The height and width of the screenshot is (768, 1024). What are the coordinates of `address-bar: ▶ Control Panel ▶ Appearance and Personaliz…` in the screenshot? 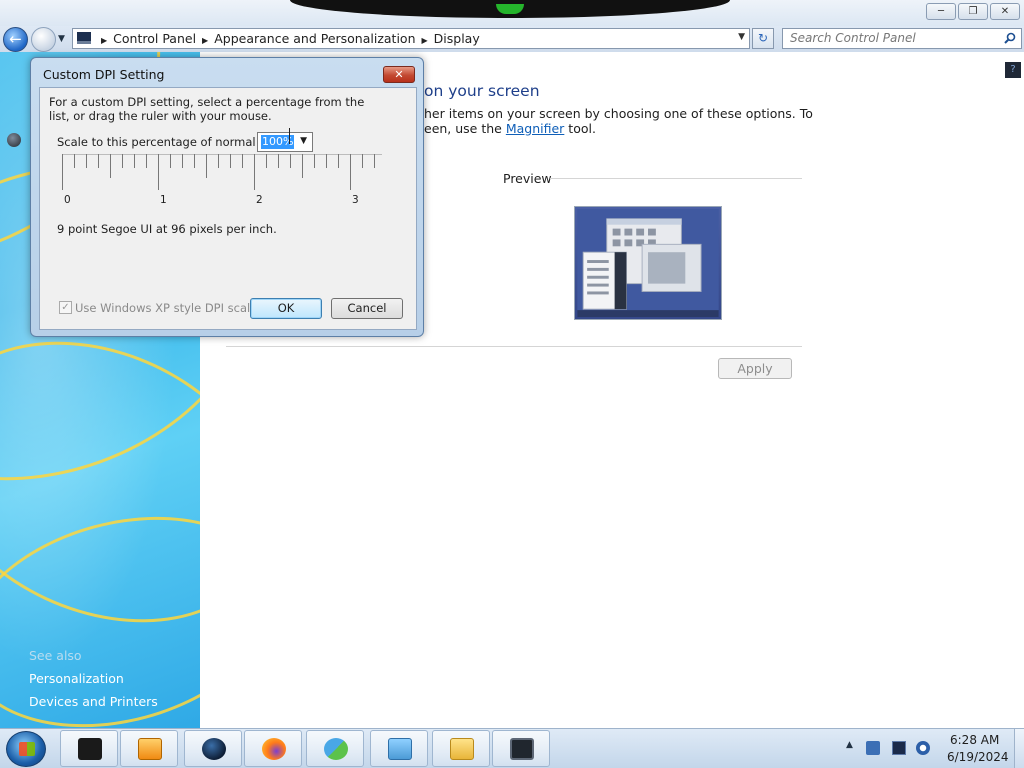 It's located at (411, 38).